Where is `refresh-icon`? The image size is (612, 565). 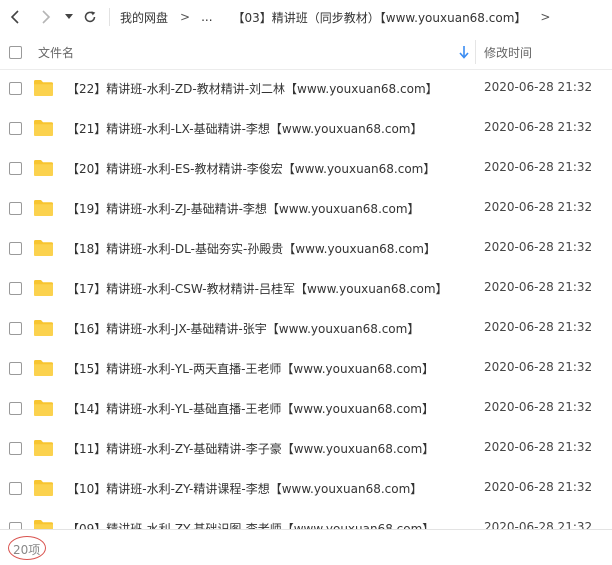
refresh-icon is located at coordinates (90, 17).